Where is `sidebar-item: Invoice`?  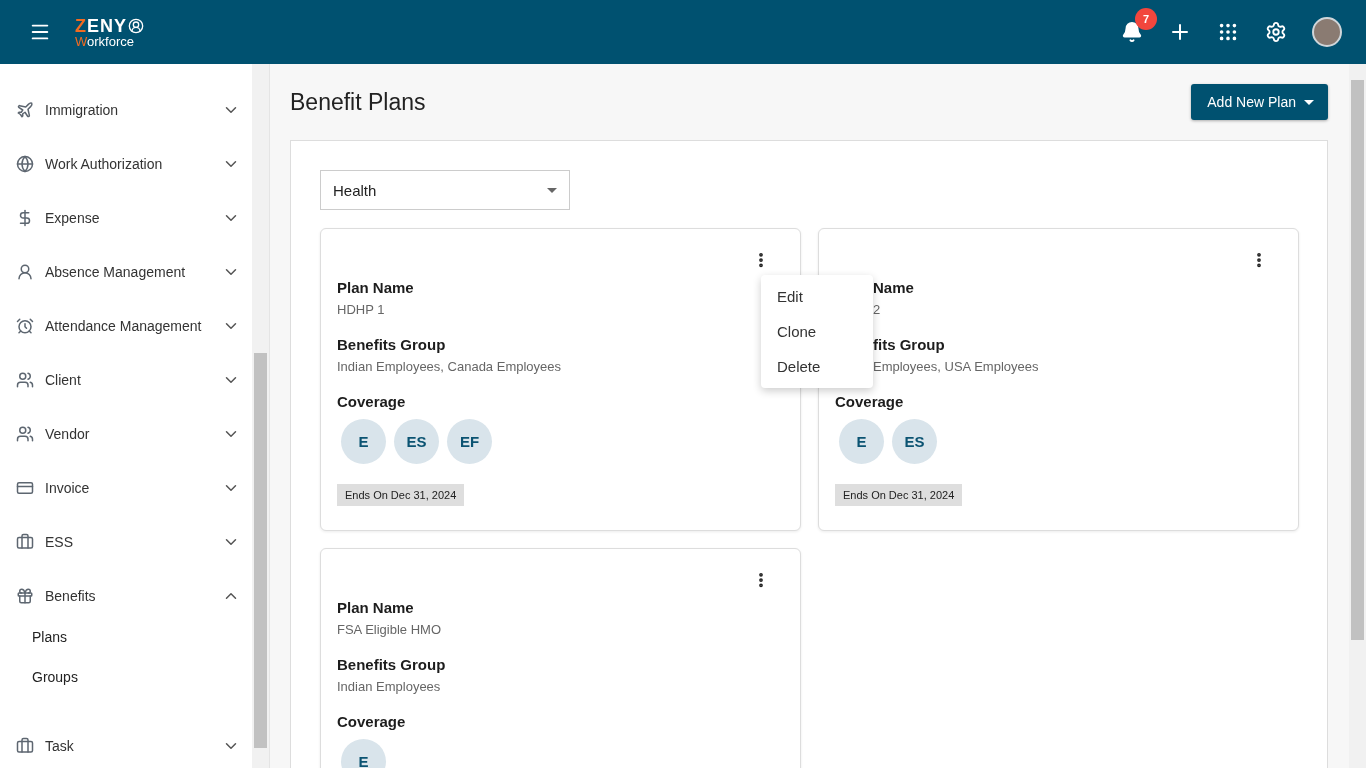
sidebar-item: Invoice is located at coordinates (126, 488).